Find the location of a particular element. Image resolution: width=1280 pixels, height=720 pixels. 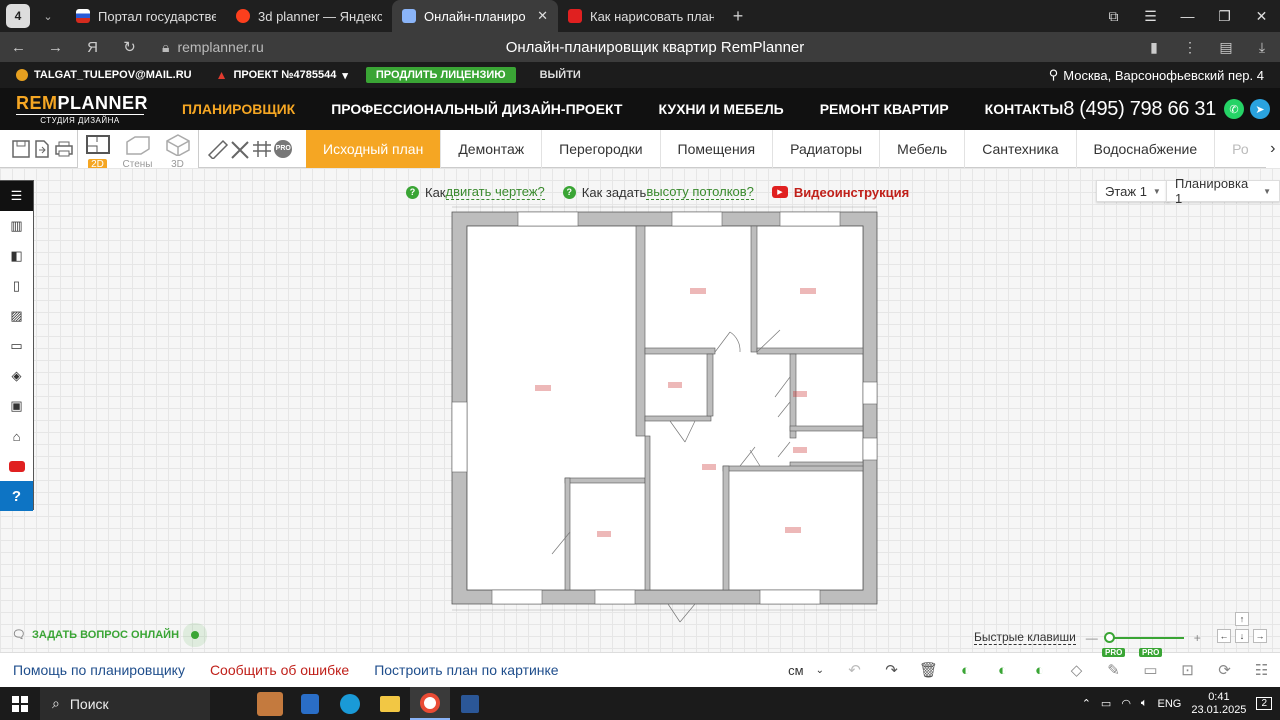

close-window-icon: ✕ is located at coordinates (1261, 16).